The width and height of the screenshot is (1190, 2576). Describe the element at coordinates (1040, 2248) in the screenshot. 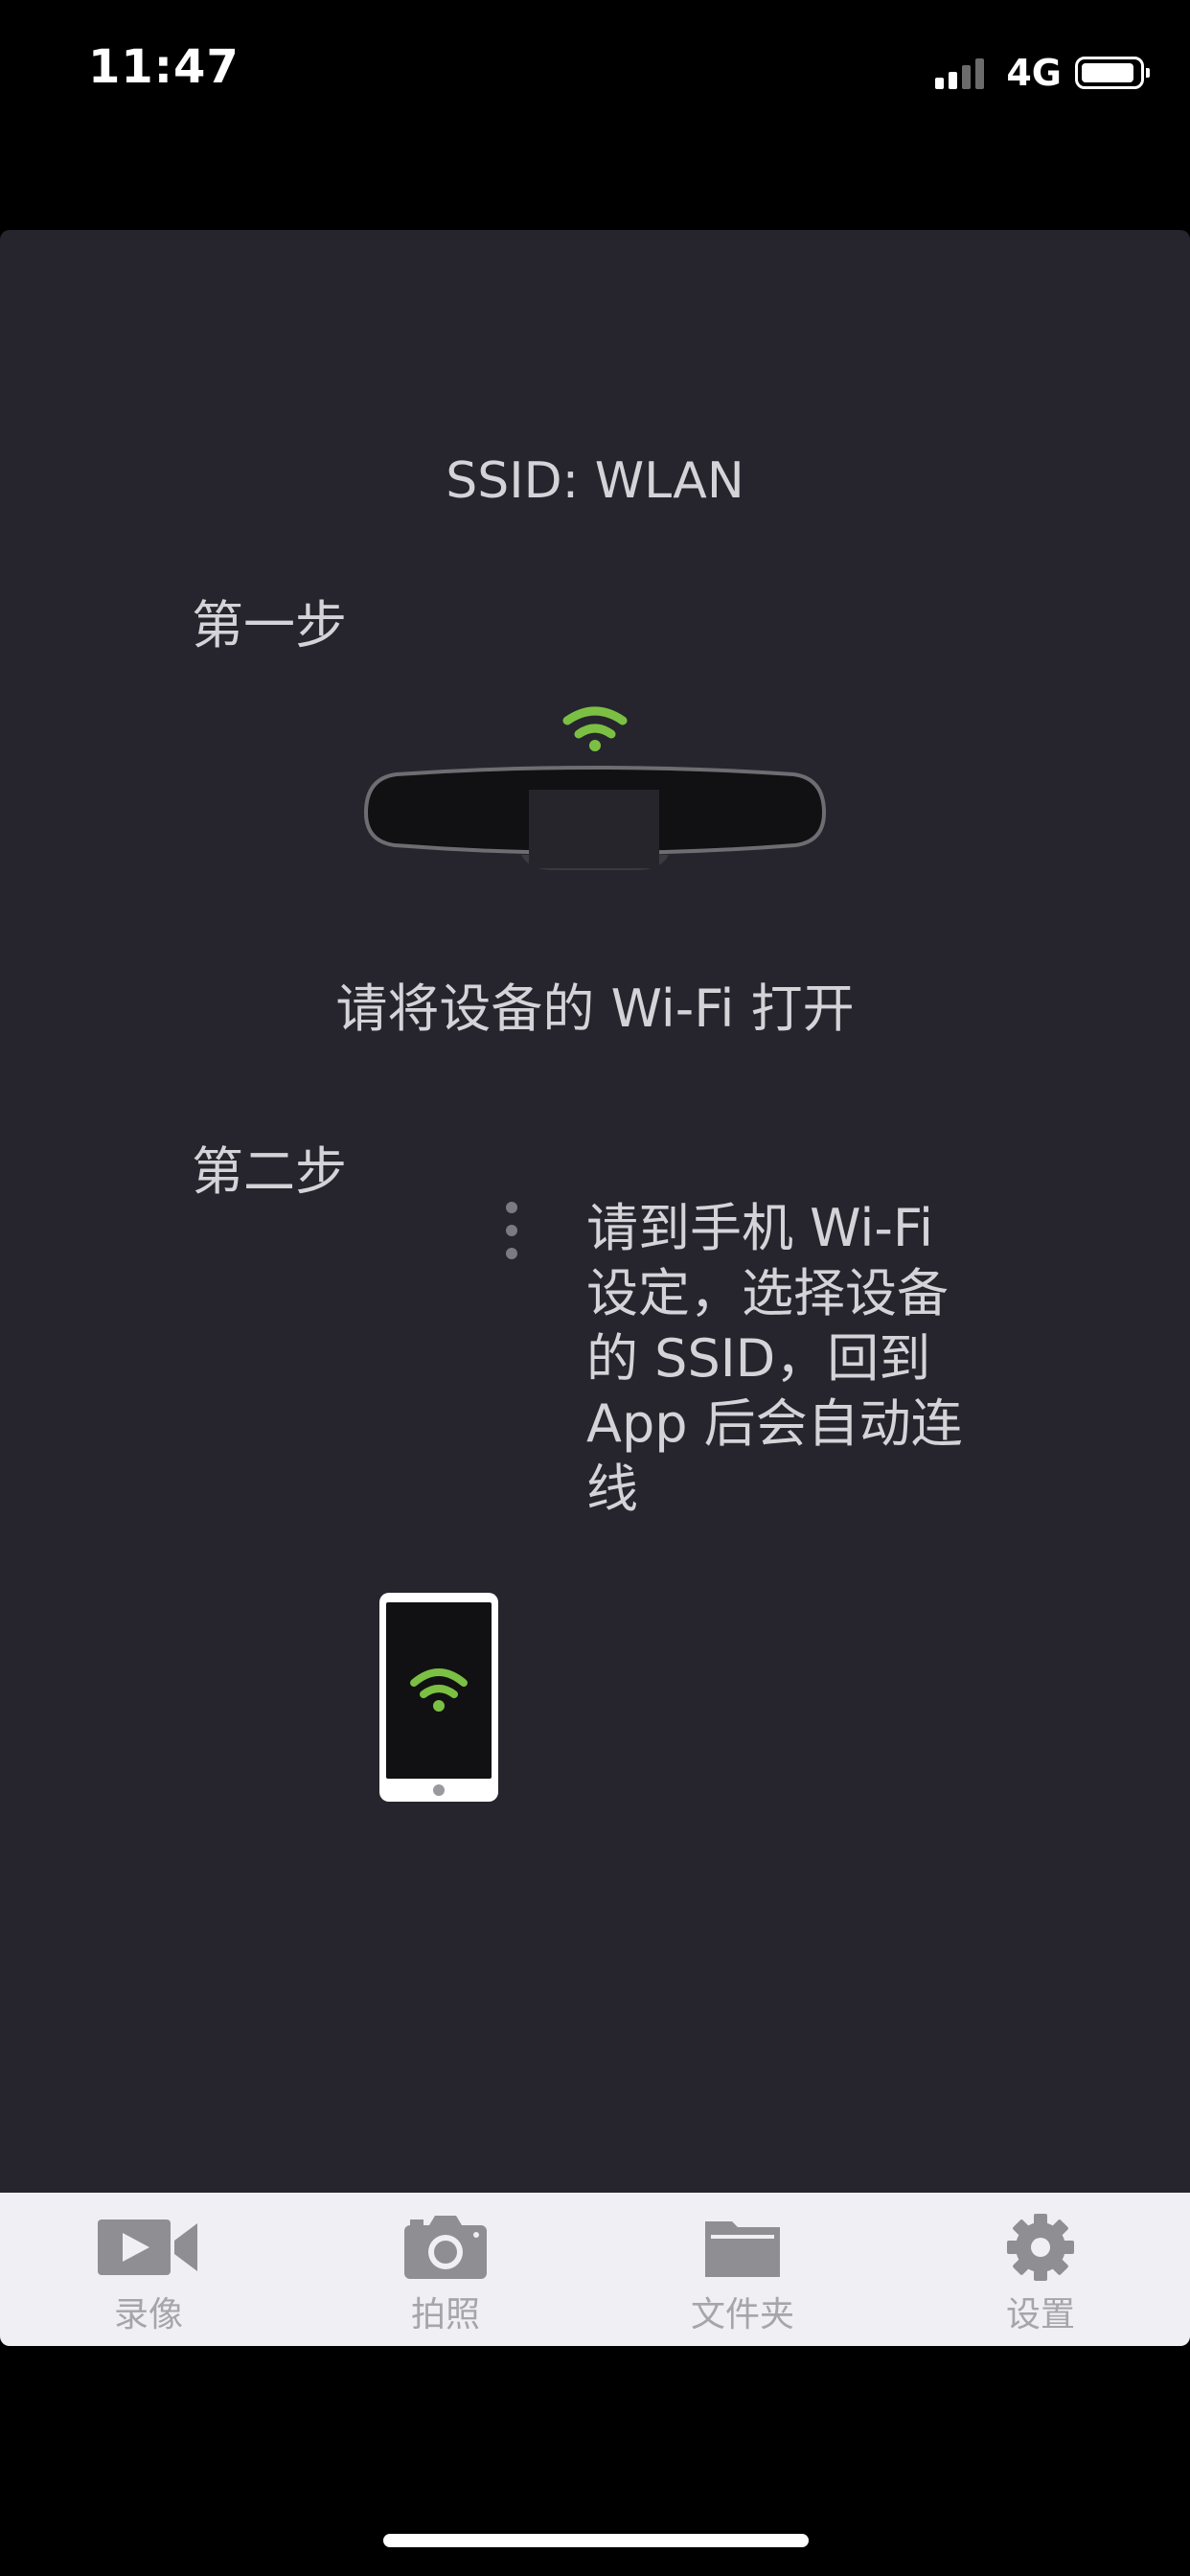

I see `gear-icon` at that location.